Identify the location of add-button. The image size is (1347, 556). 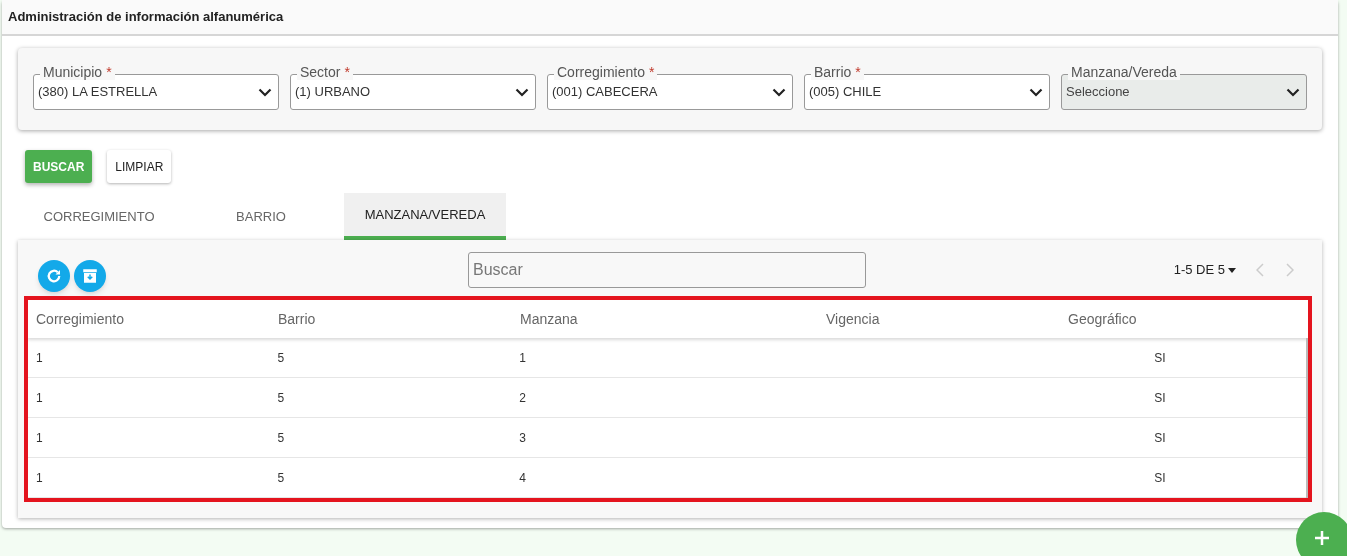
(1321, 534).